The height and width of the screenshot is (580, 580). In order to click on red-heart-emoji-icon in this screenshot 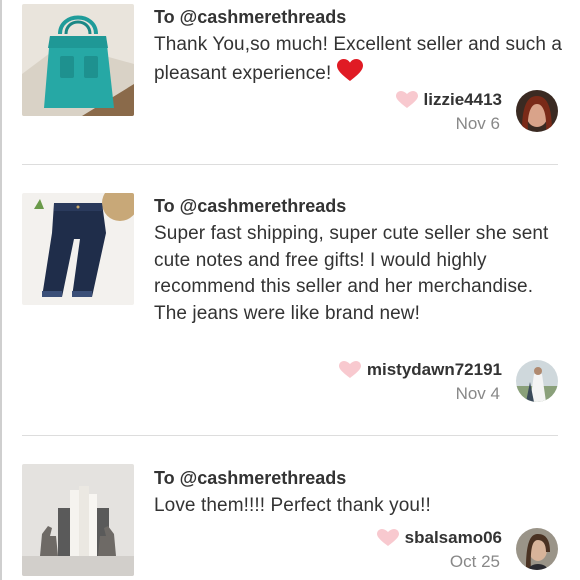, I will do `click(350, 75)`.